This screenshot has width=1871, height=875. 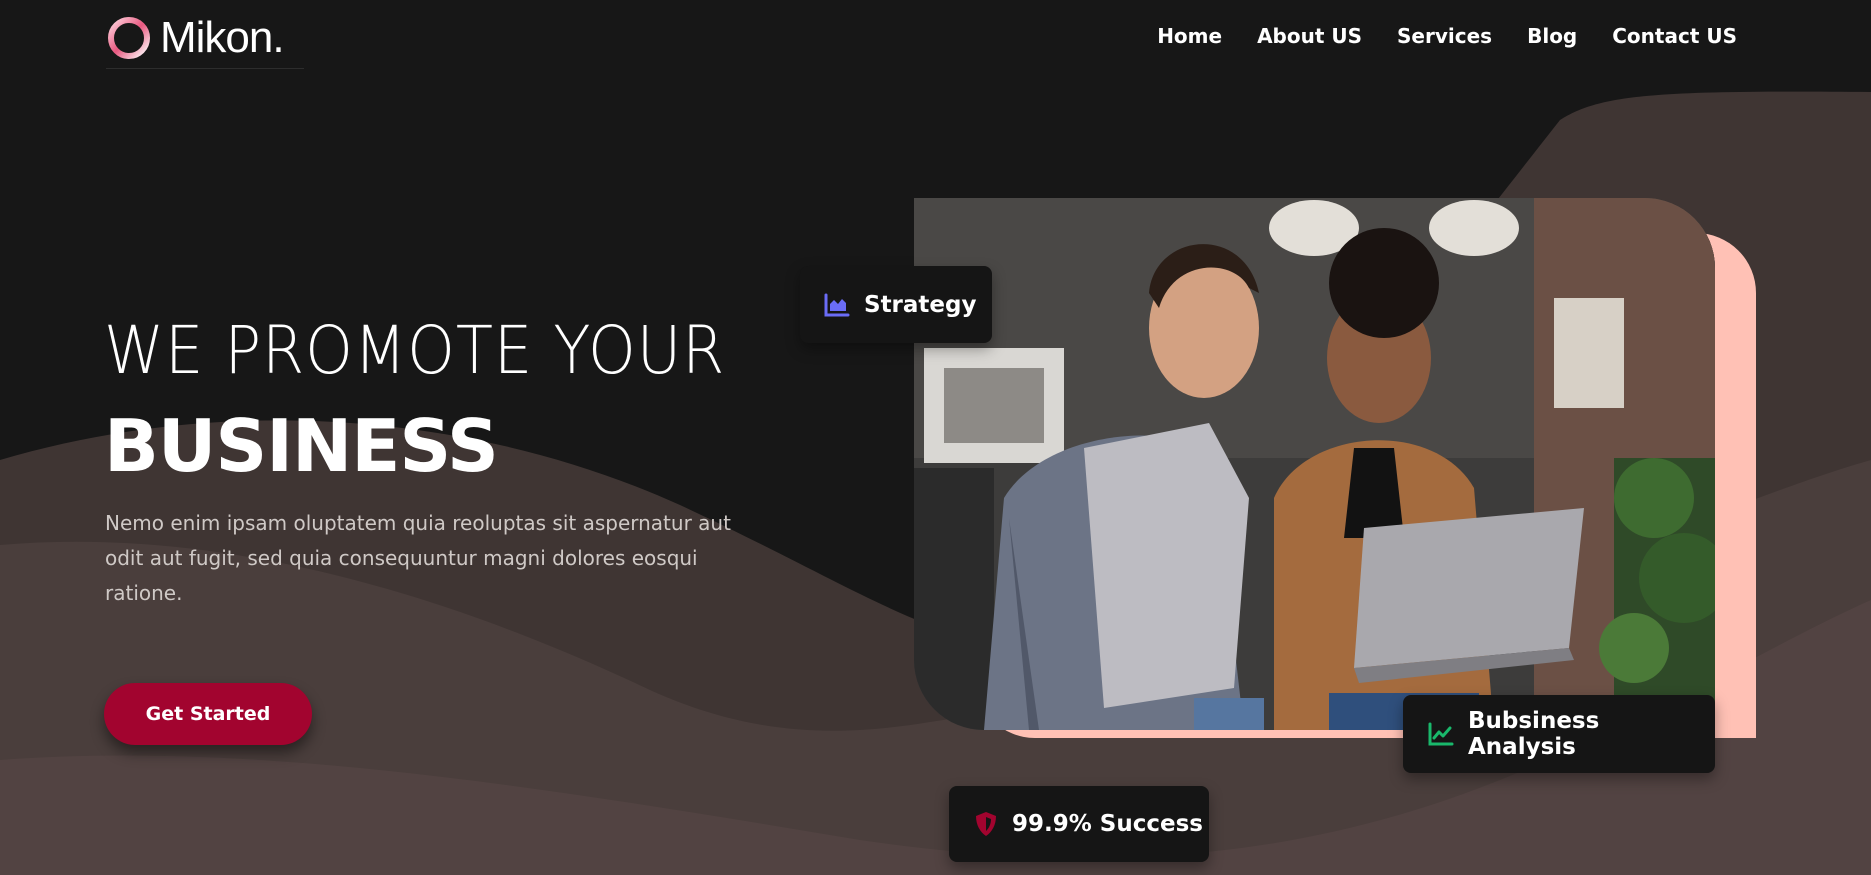 I want to click on logo-divider, so click(x=205, y=68).